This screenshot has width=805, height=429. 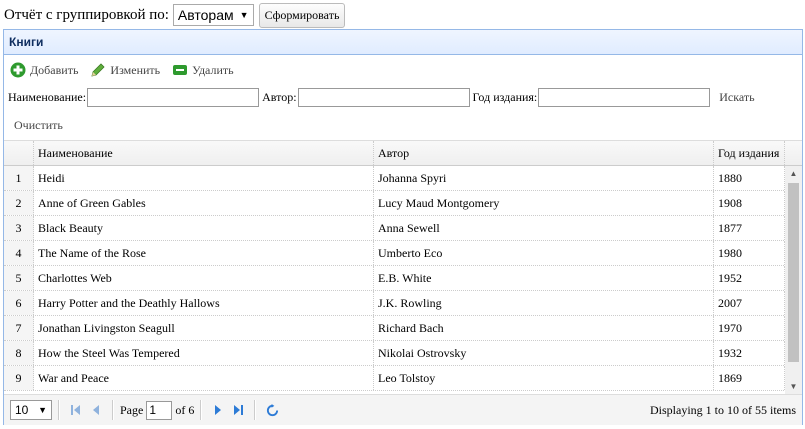 What do you see at coordinates (204, 278) in the screenshot?
I see `cell-title: Charlottes Web` at bounding box center [204, 278].